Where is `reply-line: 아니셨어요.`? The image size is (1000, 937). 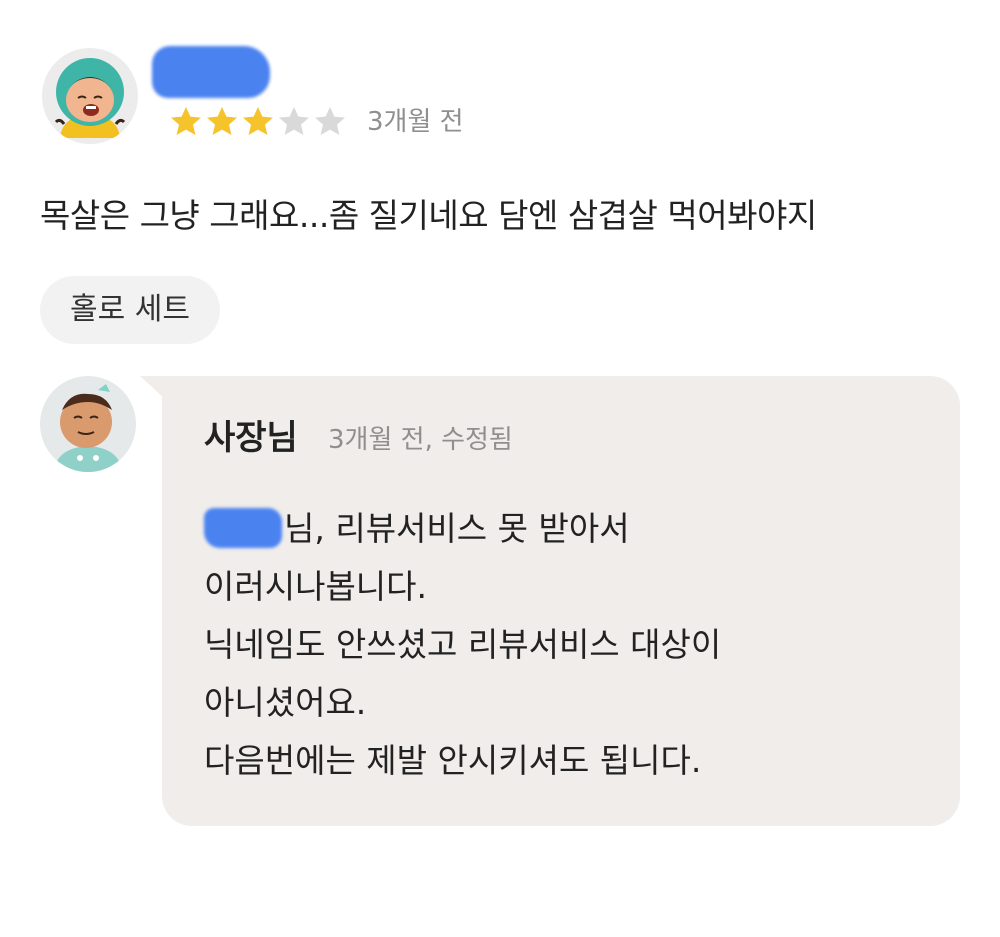 reply-line: 아니셨어요. is located at coordinates (285, 702).